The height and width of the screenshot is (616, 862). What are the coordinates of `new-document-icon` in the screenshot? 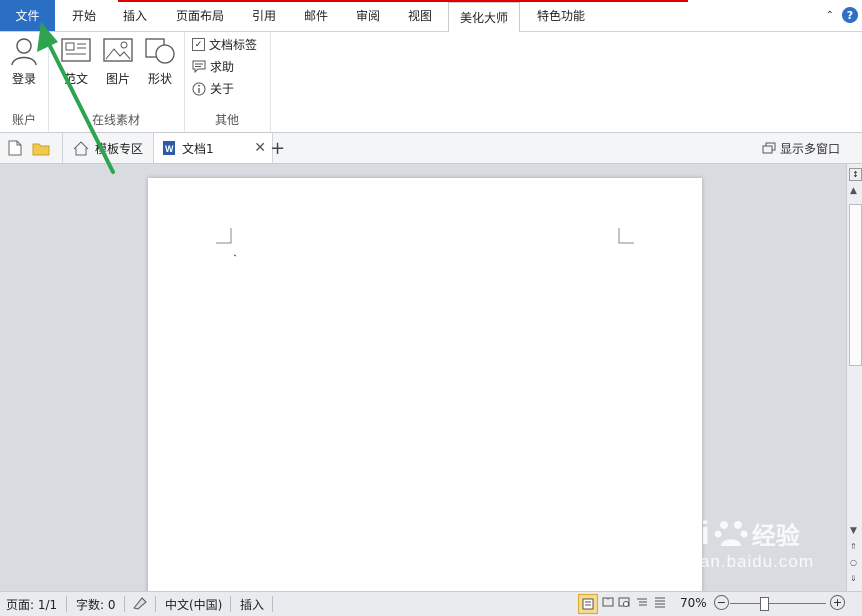 It's located at (15, 148).